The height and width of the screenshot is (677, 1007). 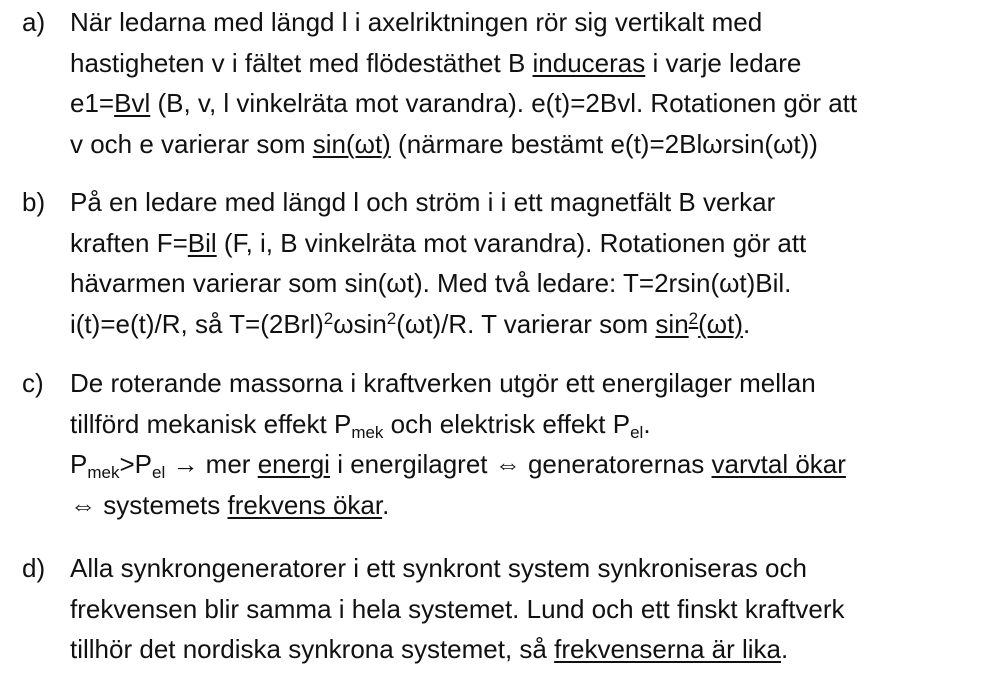 What do you see at coordinates (526, 323) in the screenshot?
I see `text-run: (ωt)/R. T varierar som` at bounding box center [526, 323].